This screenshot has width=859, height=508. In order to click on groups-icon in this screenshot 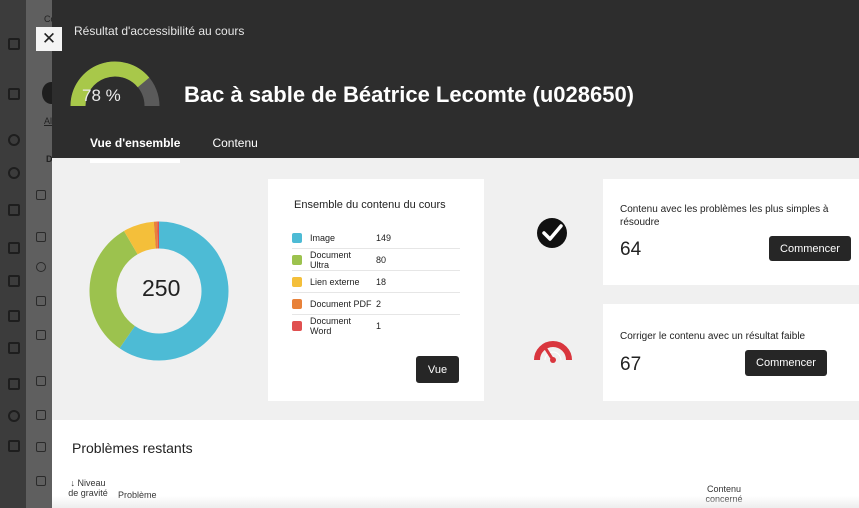, I will do `click(14, 248)`.